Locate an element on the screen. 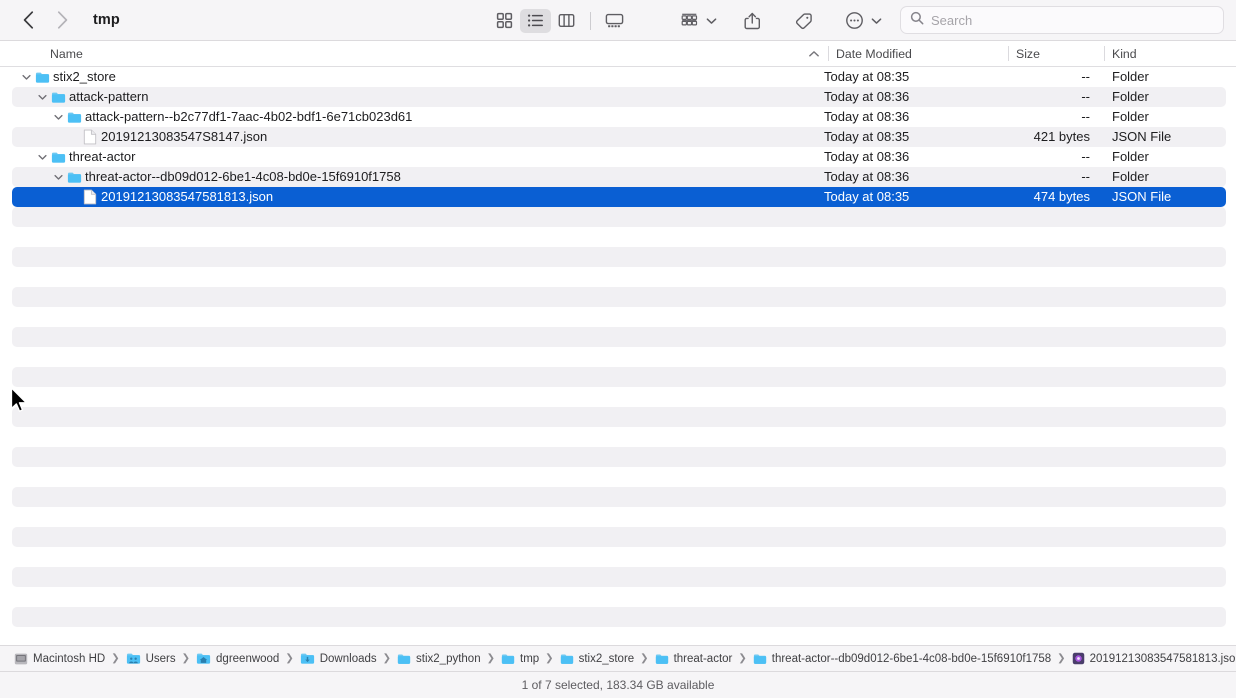  file-name: 20191213083547S8147.json is located at coordinates (184, 136).